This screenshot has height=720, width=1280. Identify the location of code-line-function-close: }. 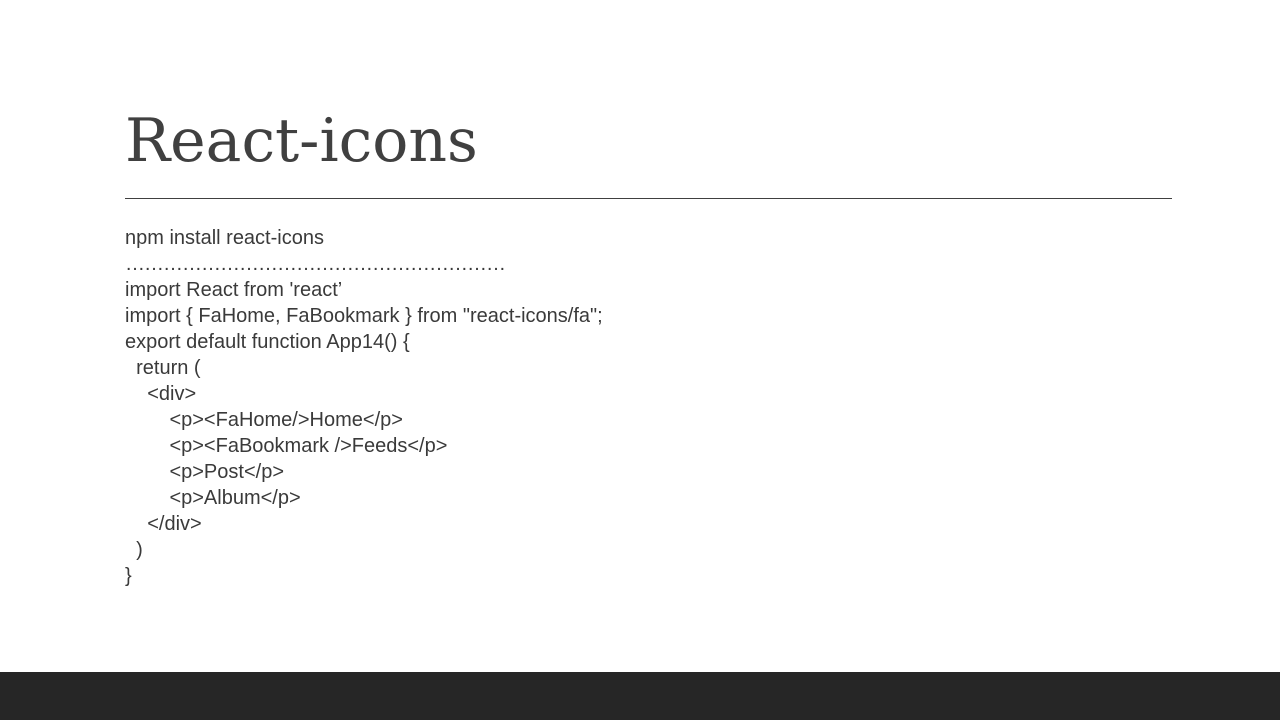
(128, 576).